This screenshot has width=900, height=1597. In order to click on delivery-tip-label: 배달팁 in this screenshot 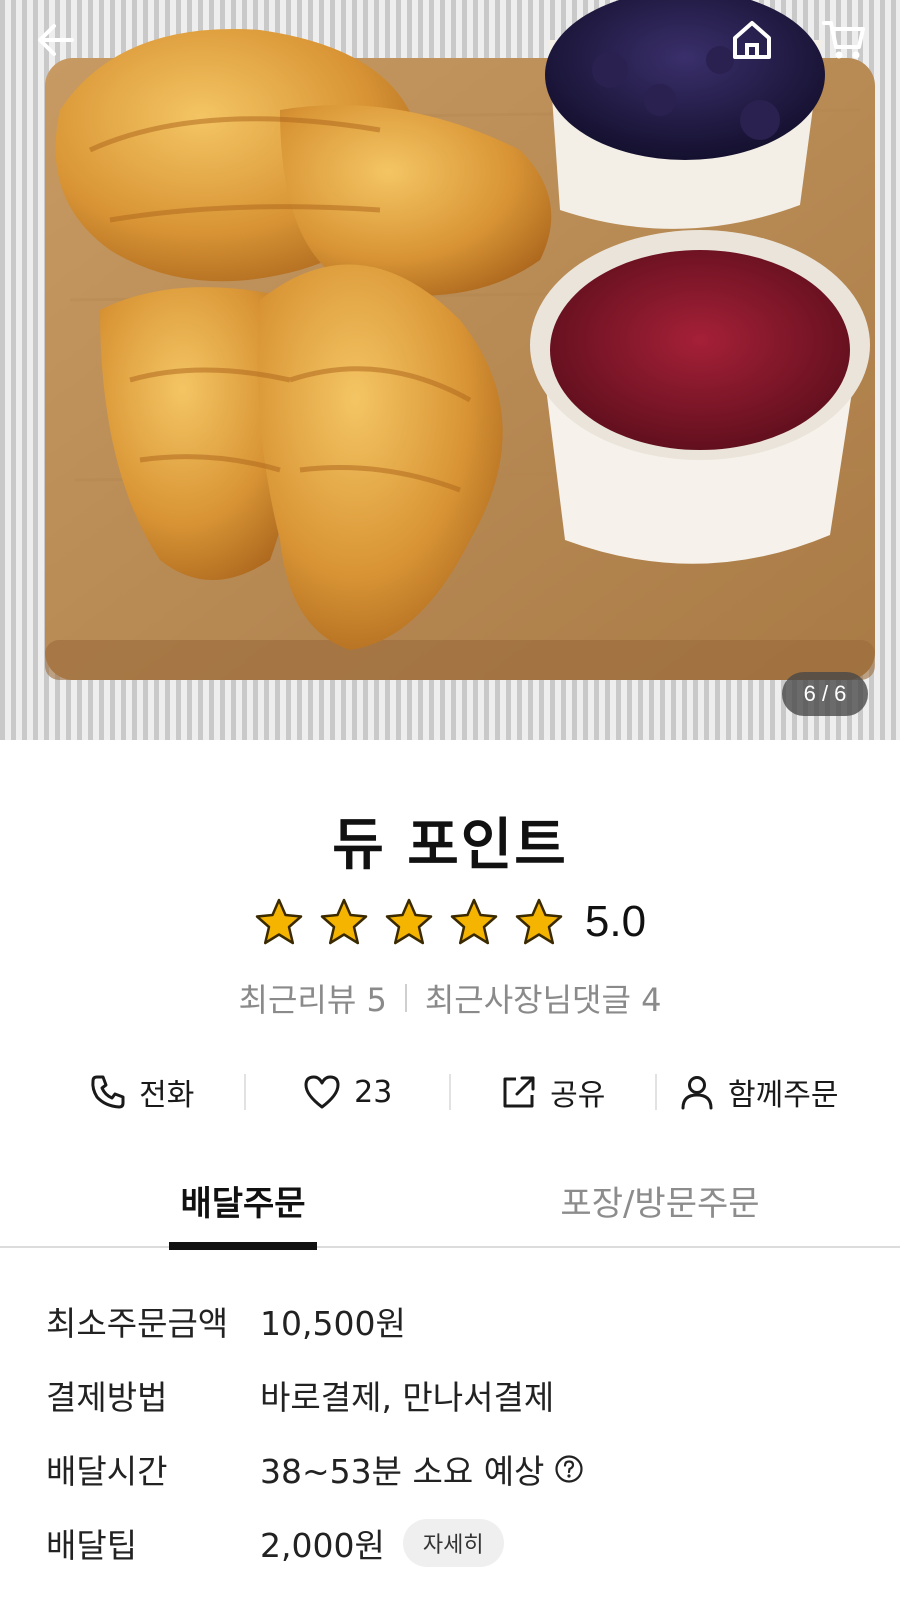, I will do `click(92, 1545)`.